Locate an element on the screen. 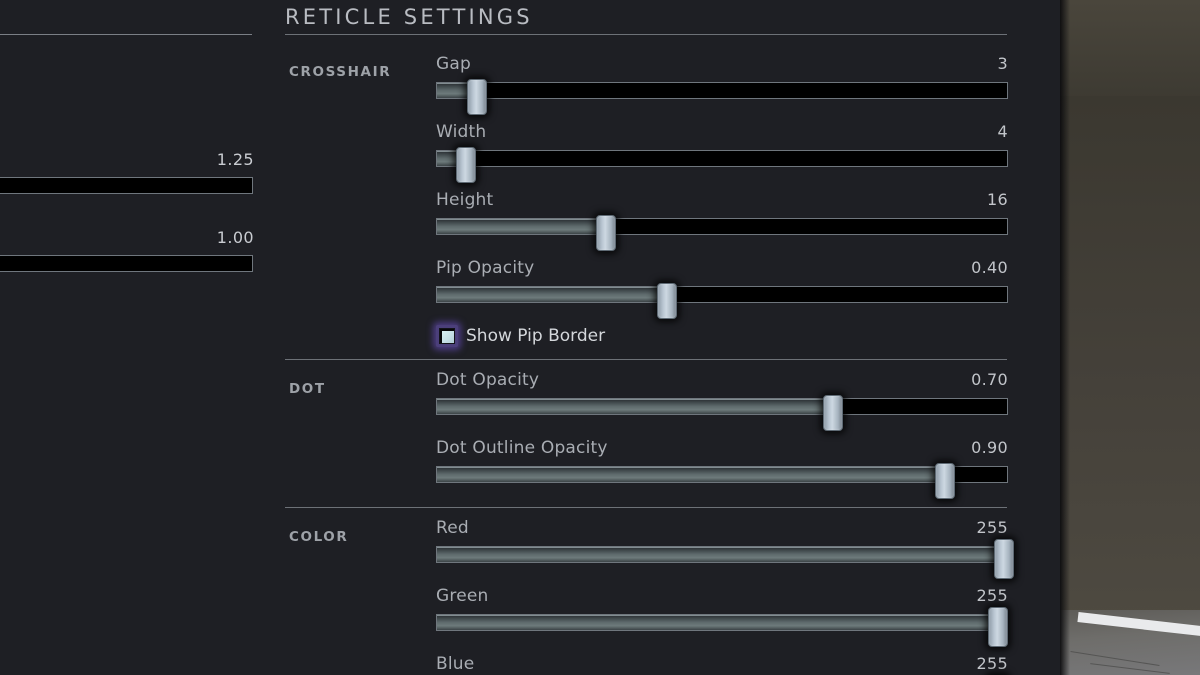 The image size is (1200, 675). row-value: 16 is located at coordinates (997, 199).